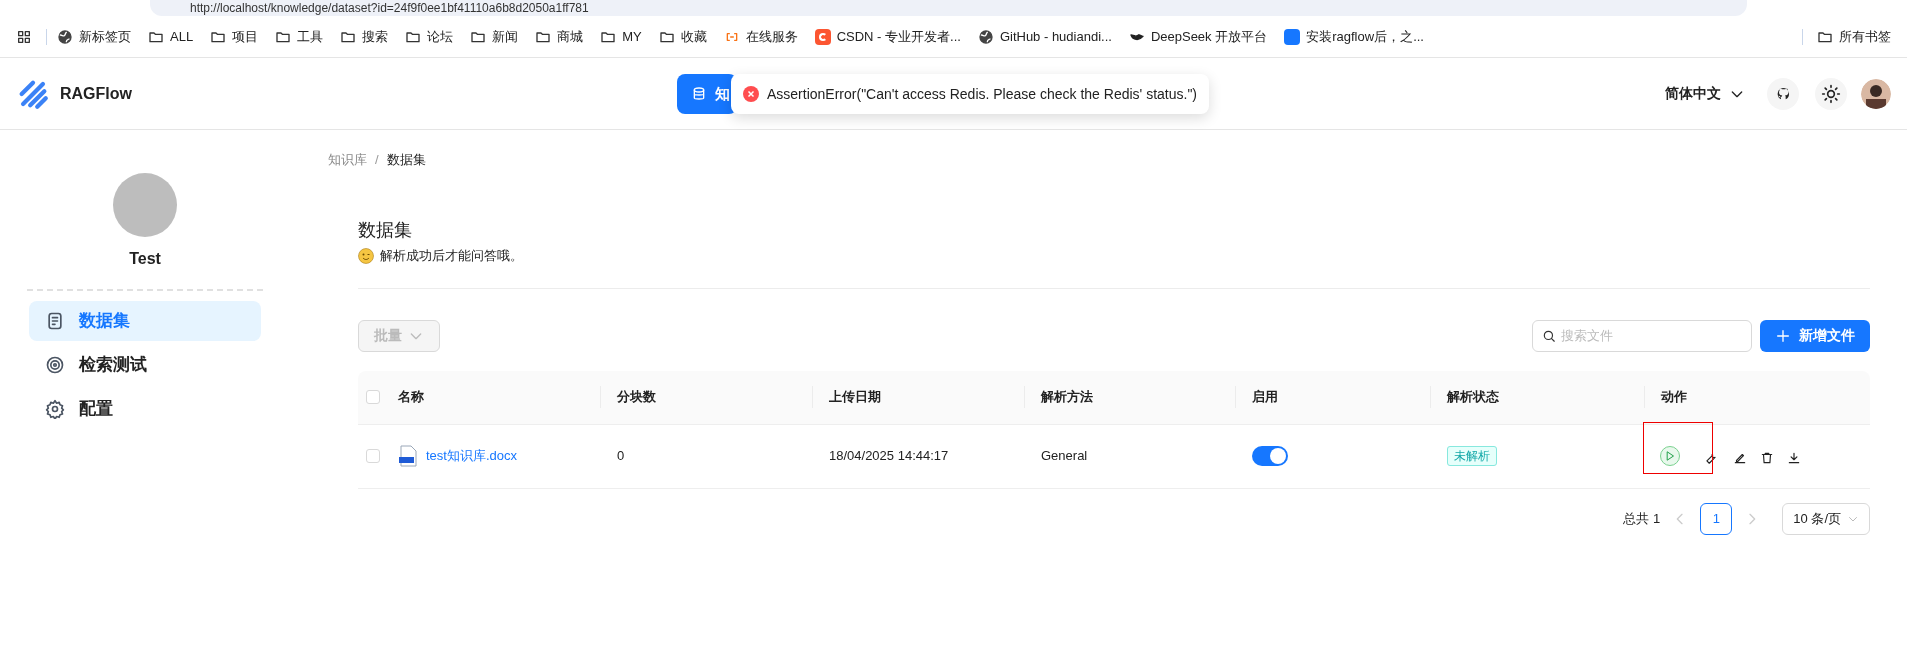 Image resolution: width=1907 pixels, height=654 pixels. I want to click on sidebar-item: 检索测试, so click(145, 365).